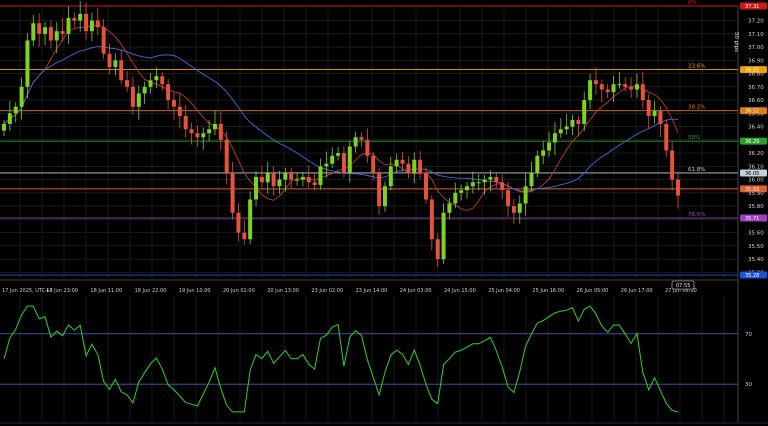  I want to click on fib-price-label: 35.71, so click(752, 219).